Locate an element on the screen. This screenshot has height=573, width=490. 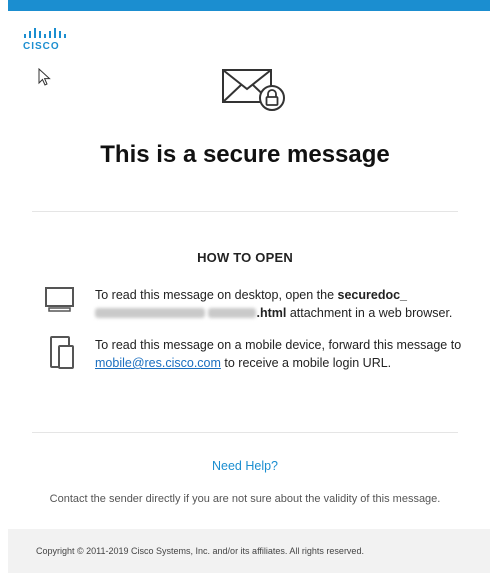
cisco-bars-icon is located at coordinates (45, 33).